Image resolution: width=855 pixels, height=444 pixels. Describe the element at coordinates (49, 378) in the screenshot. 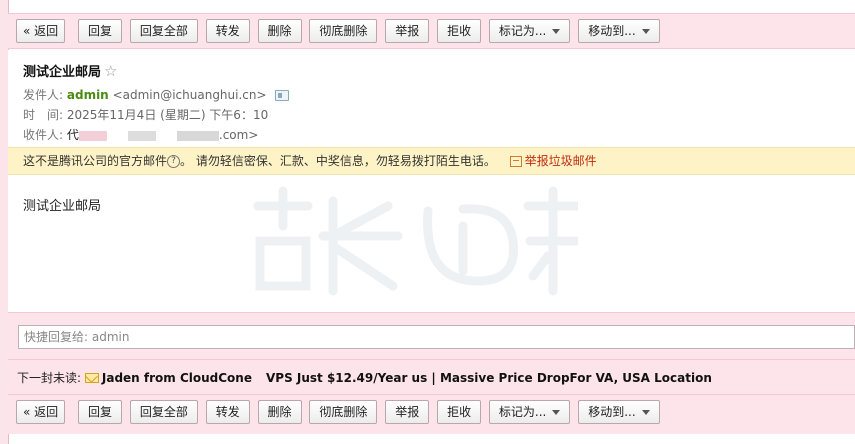

I see `next-unread-label: 下一封未读:` at that location.